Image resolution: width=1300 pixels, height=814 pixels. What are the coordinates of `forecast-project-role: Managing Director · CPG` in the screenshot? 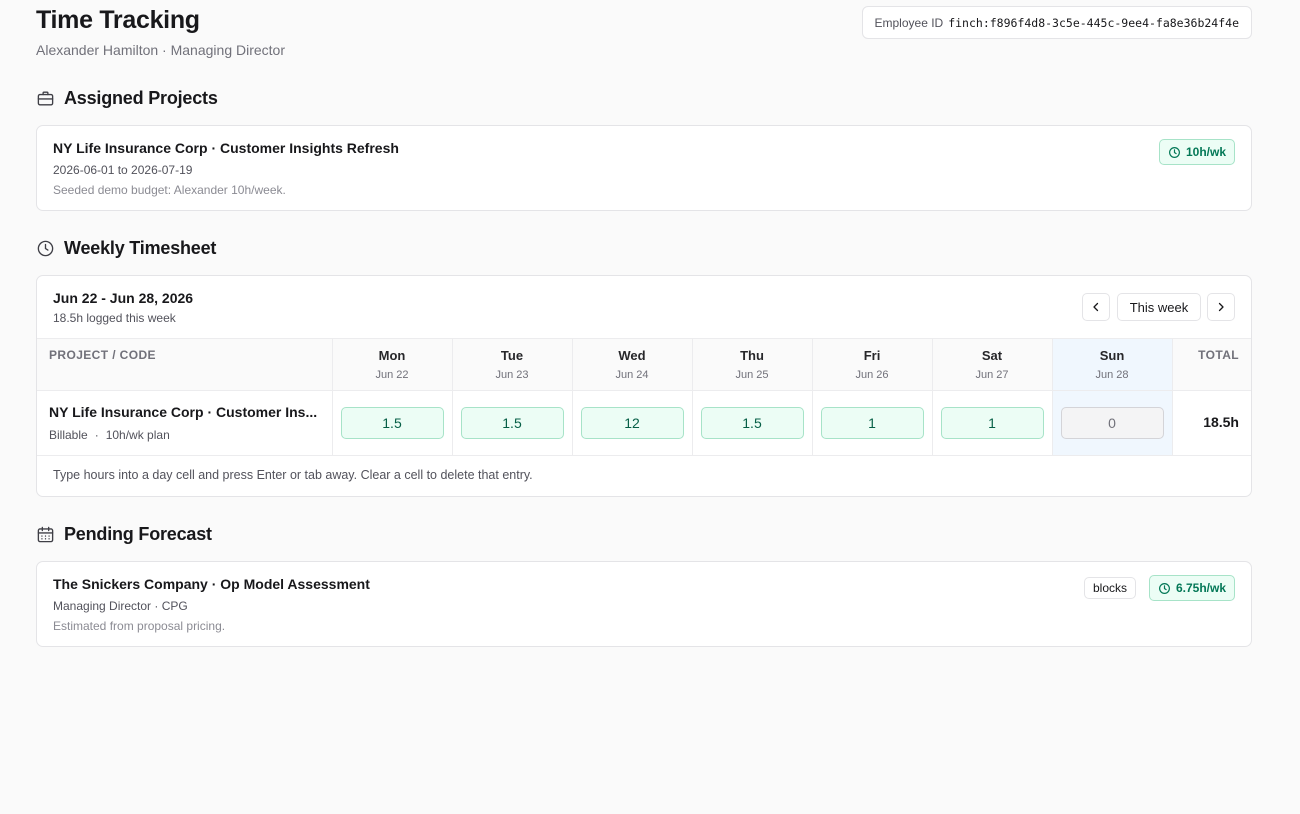 It's located at (120, 606).